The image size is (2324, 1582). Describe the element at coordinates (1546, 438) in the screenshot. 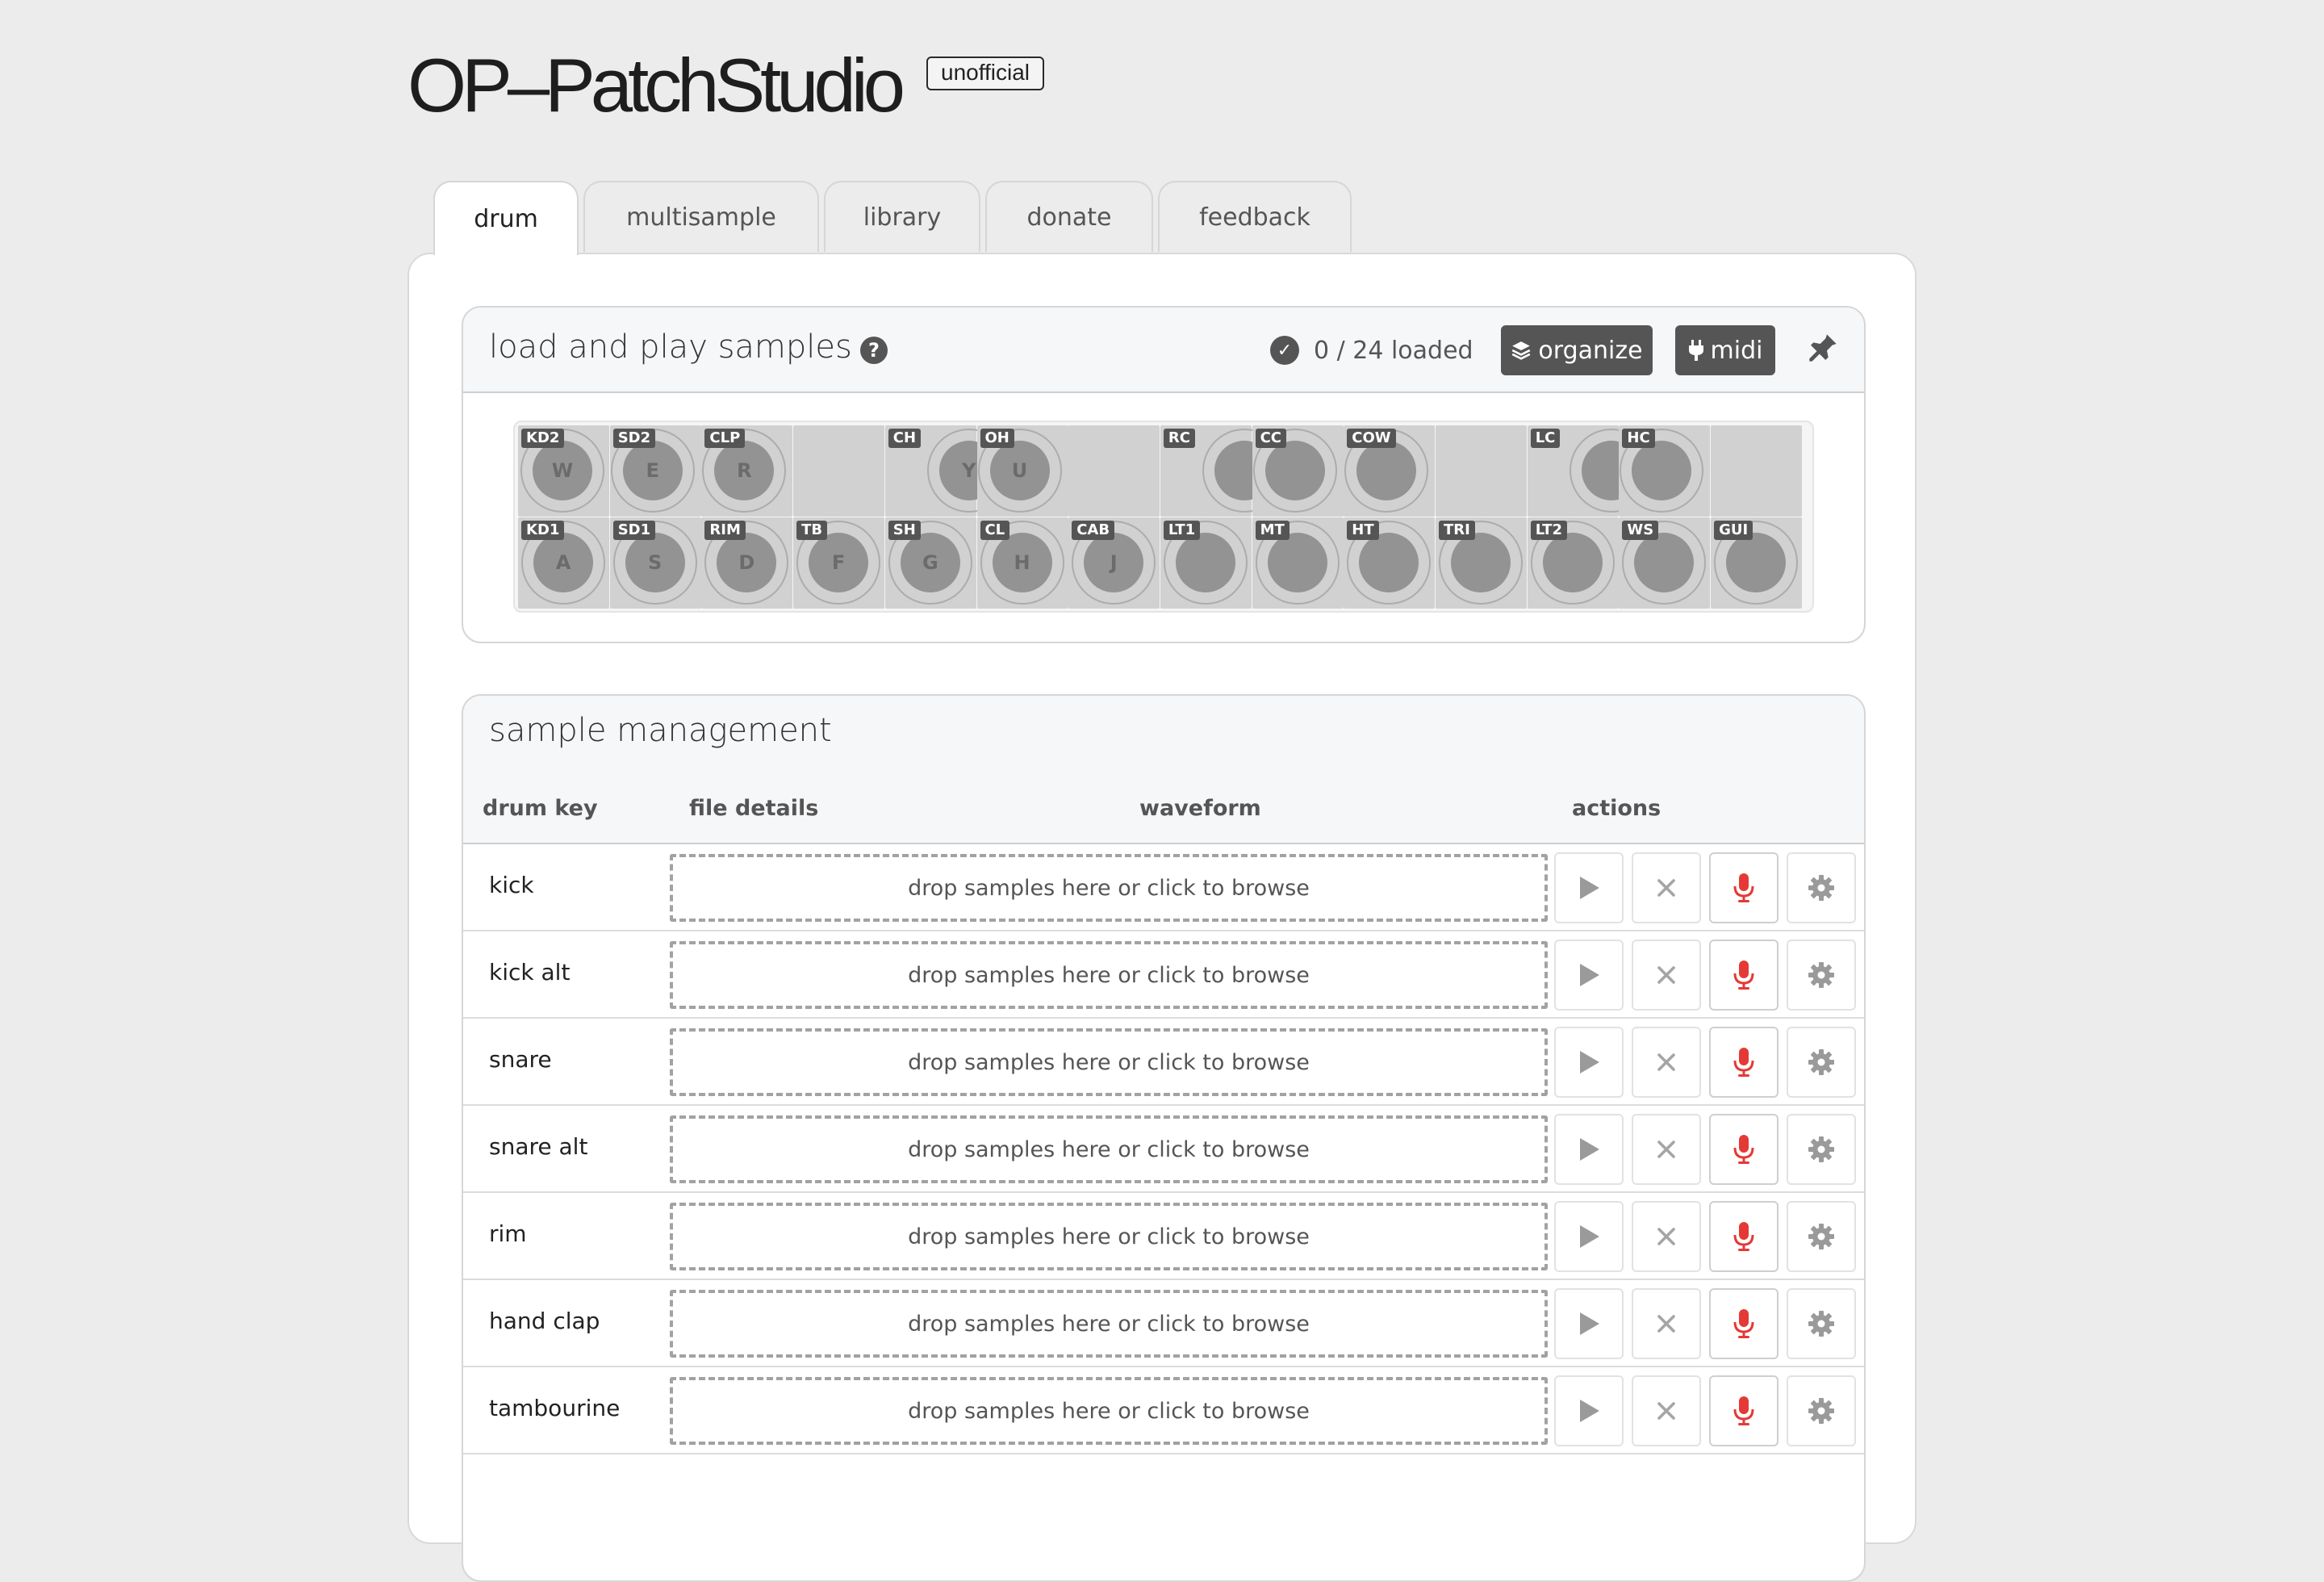

I see `pad-label: LC` at that location.